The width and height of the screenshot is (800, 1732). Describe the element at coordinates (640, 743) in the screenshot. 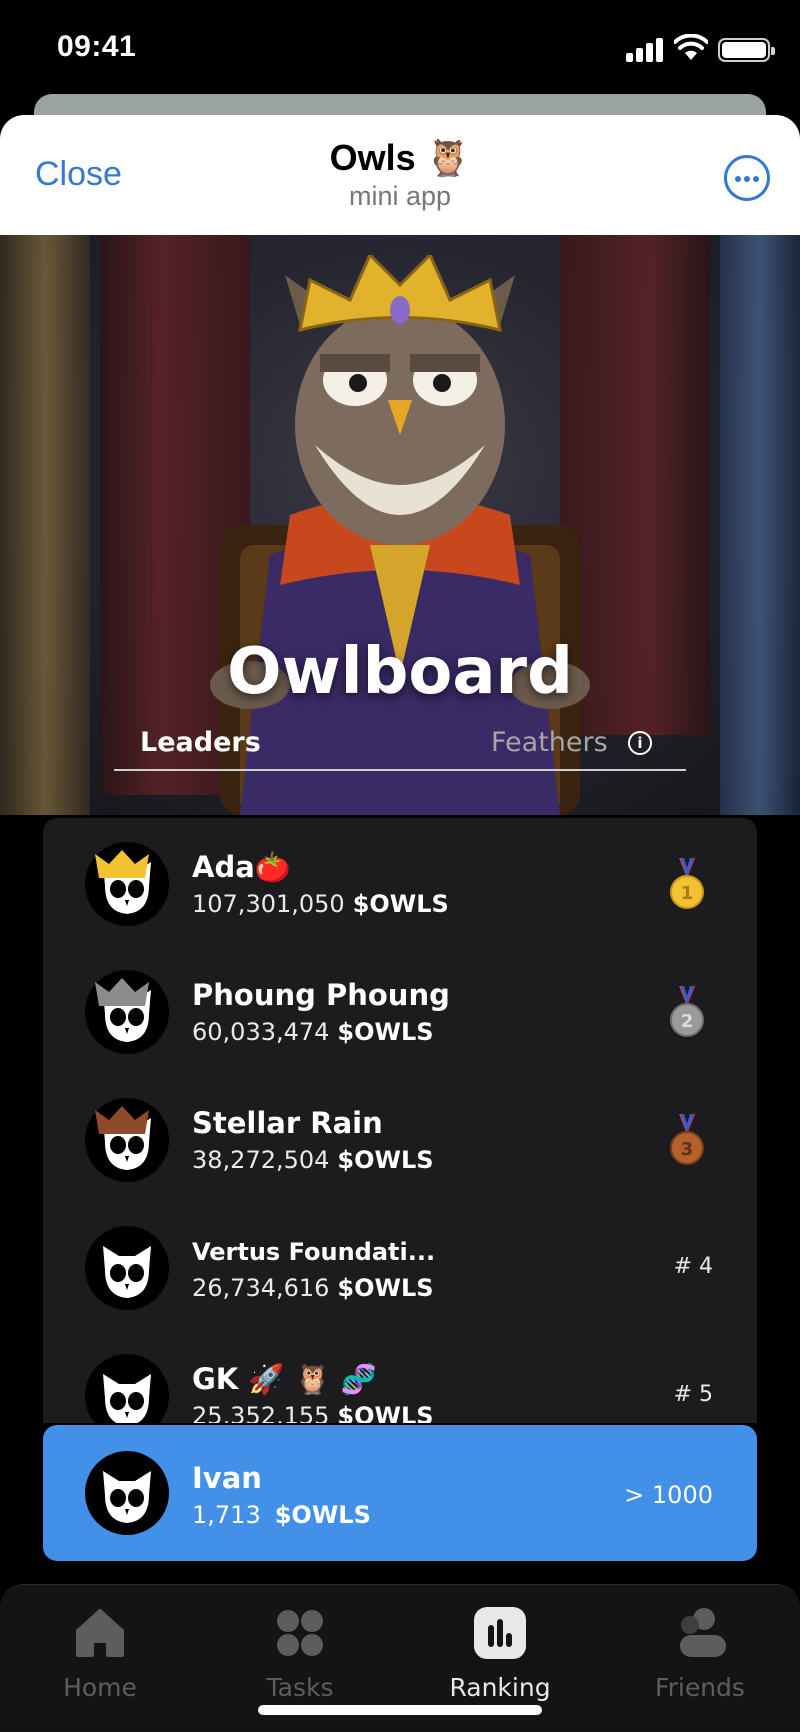

I see `info-icon: i` at that location.